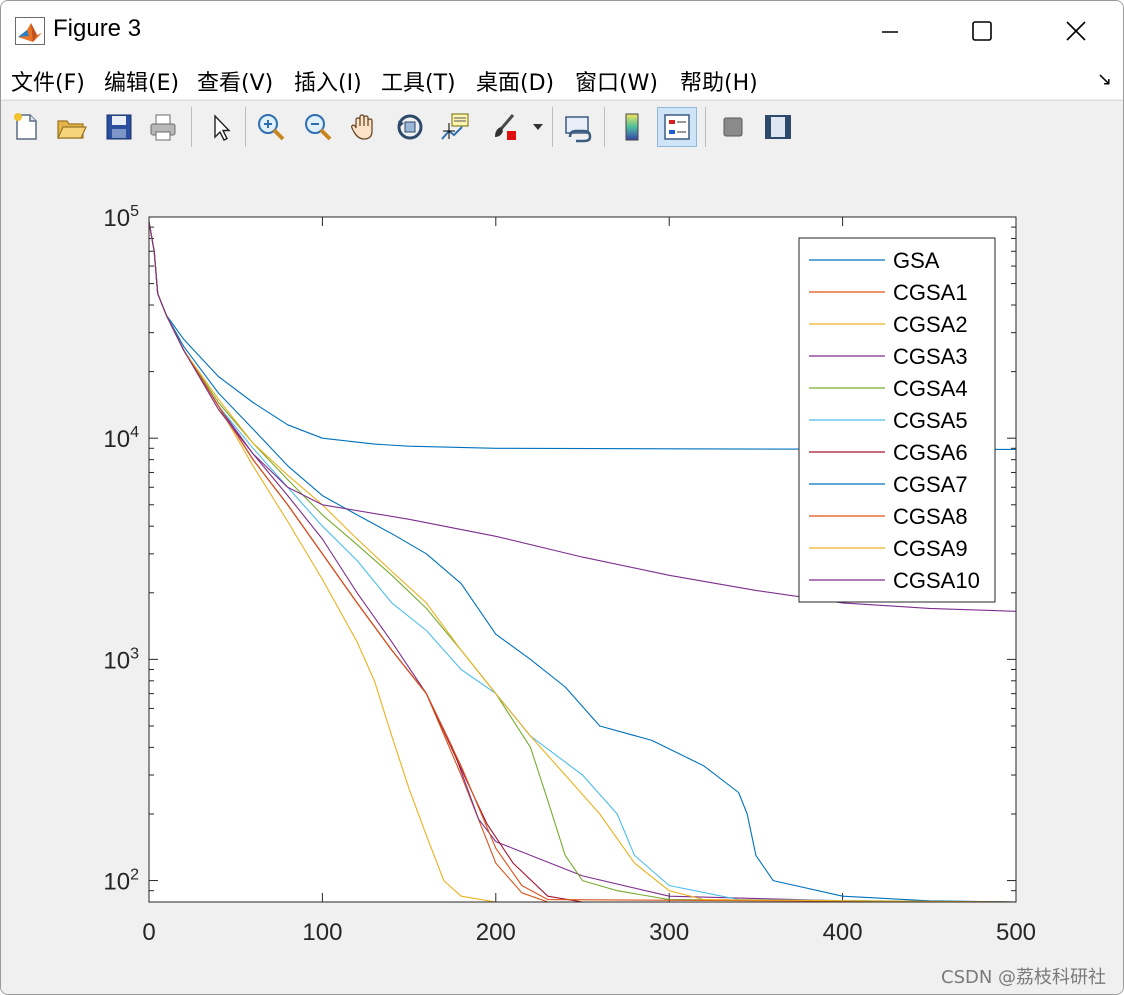 The width and height of the screenshot is (1124, 995). What do you see at coordinates (1024, 977) in the screenshot?
I see `watermark: CSDN @荔枝科研社` at bounding box center [1024, 977].